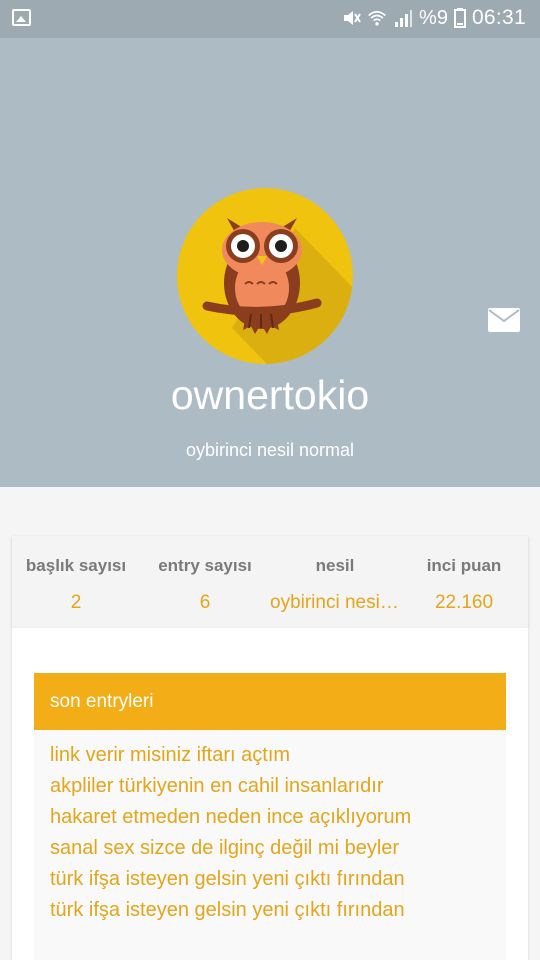 Image resolution: width=540 pixels, height=960 pixels. What do you see at coordinates (335, 602) in the screenshot?
I see `stat-value: oybirinci nesil normal` at bounding box center [335, 602].